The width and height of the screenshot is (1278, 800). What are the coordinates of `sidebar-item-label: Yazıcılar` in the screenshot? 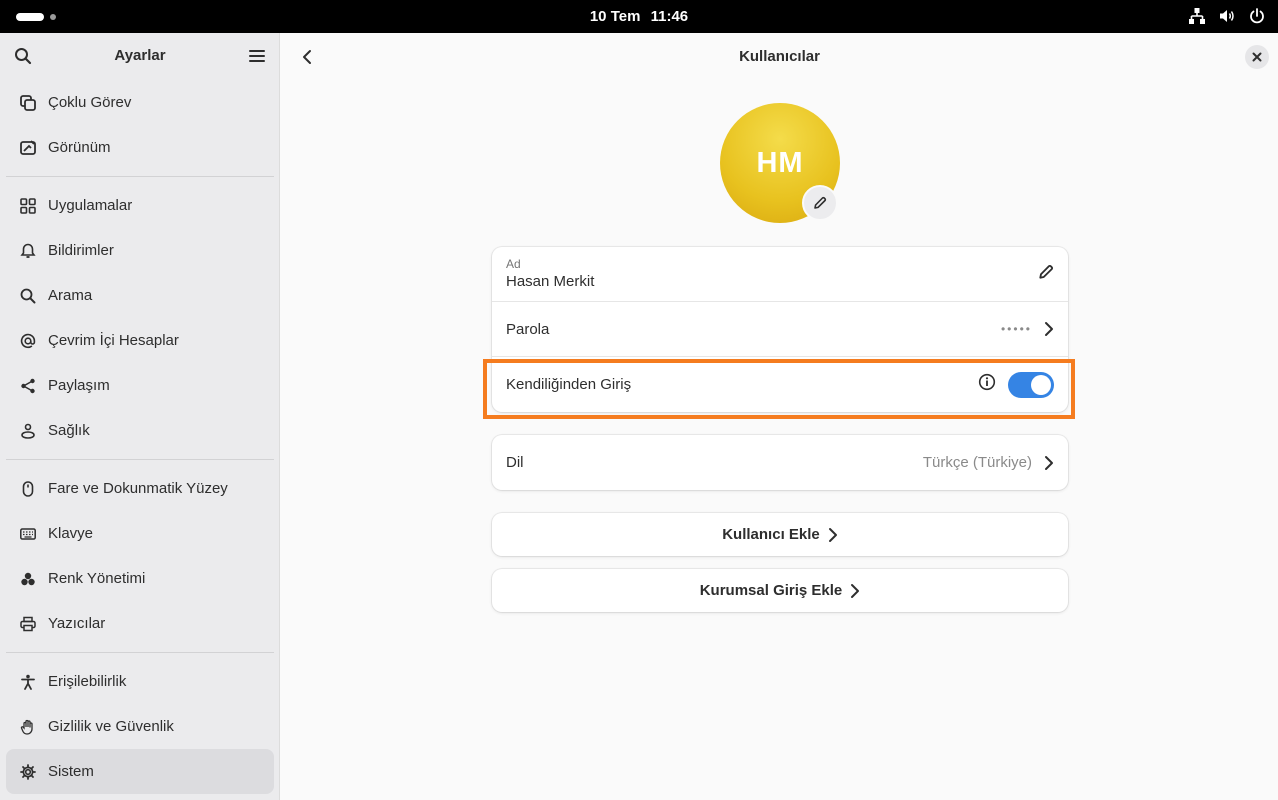 It's located at (77, 623).